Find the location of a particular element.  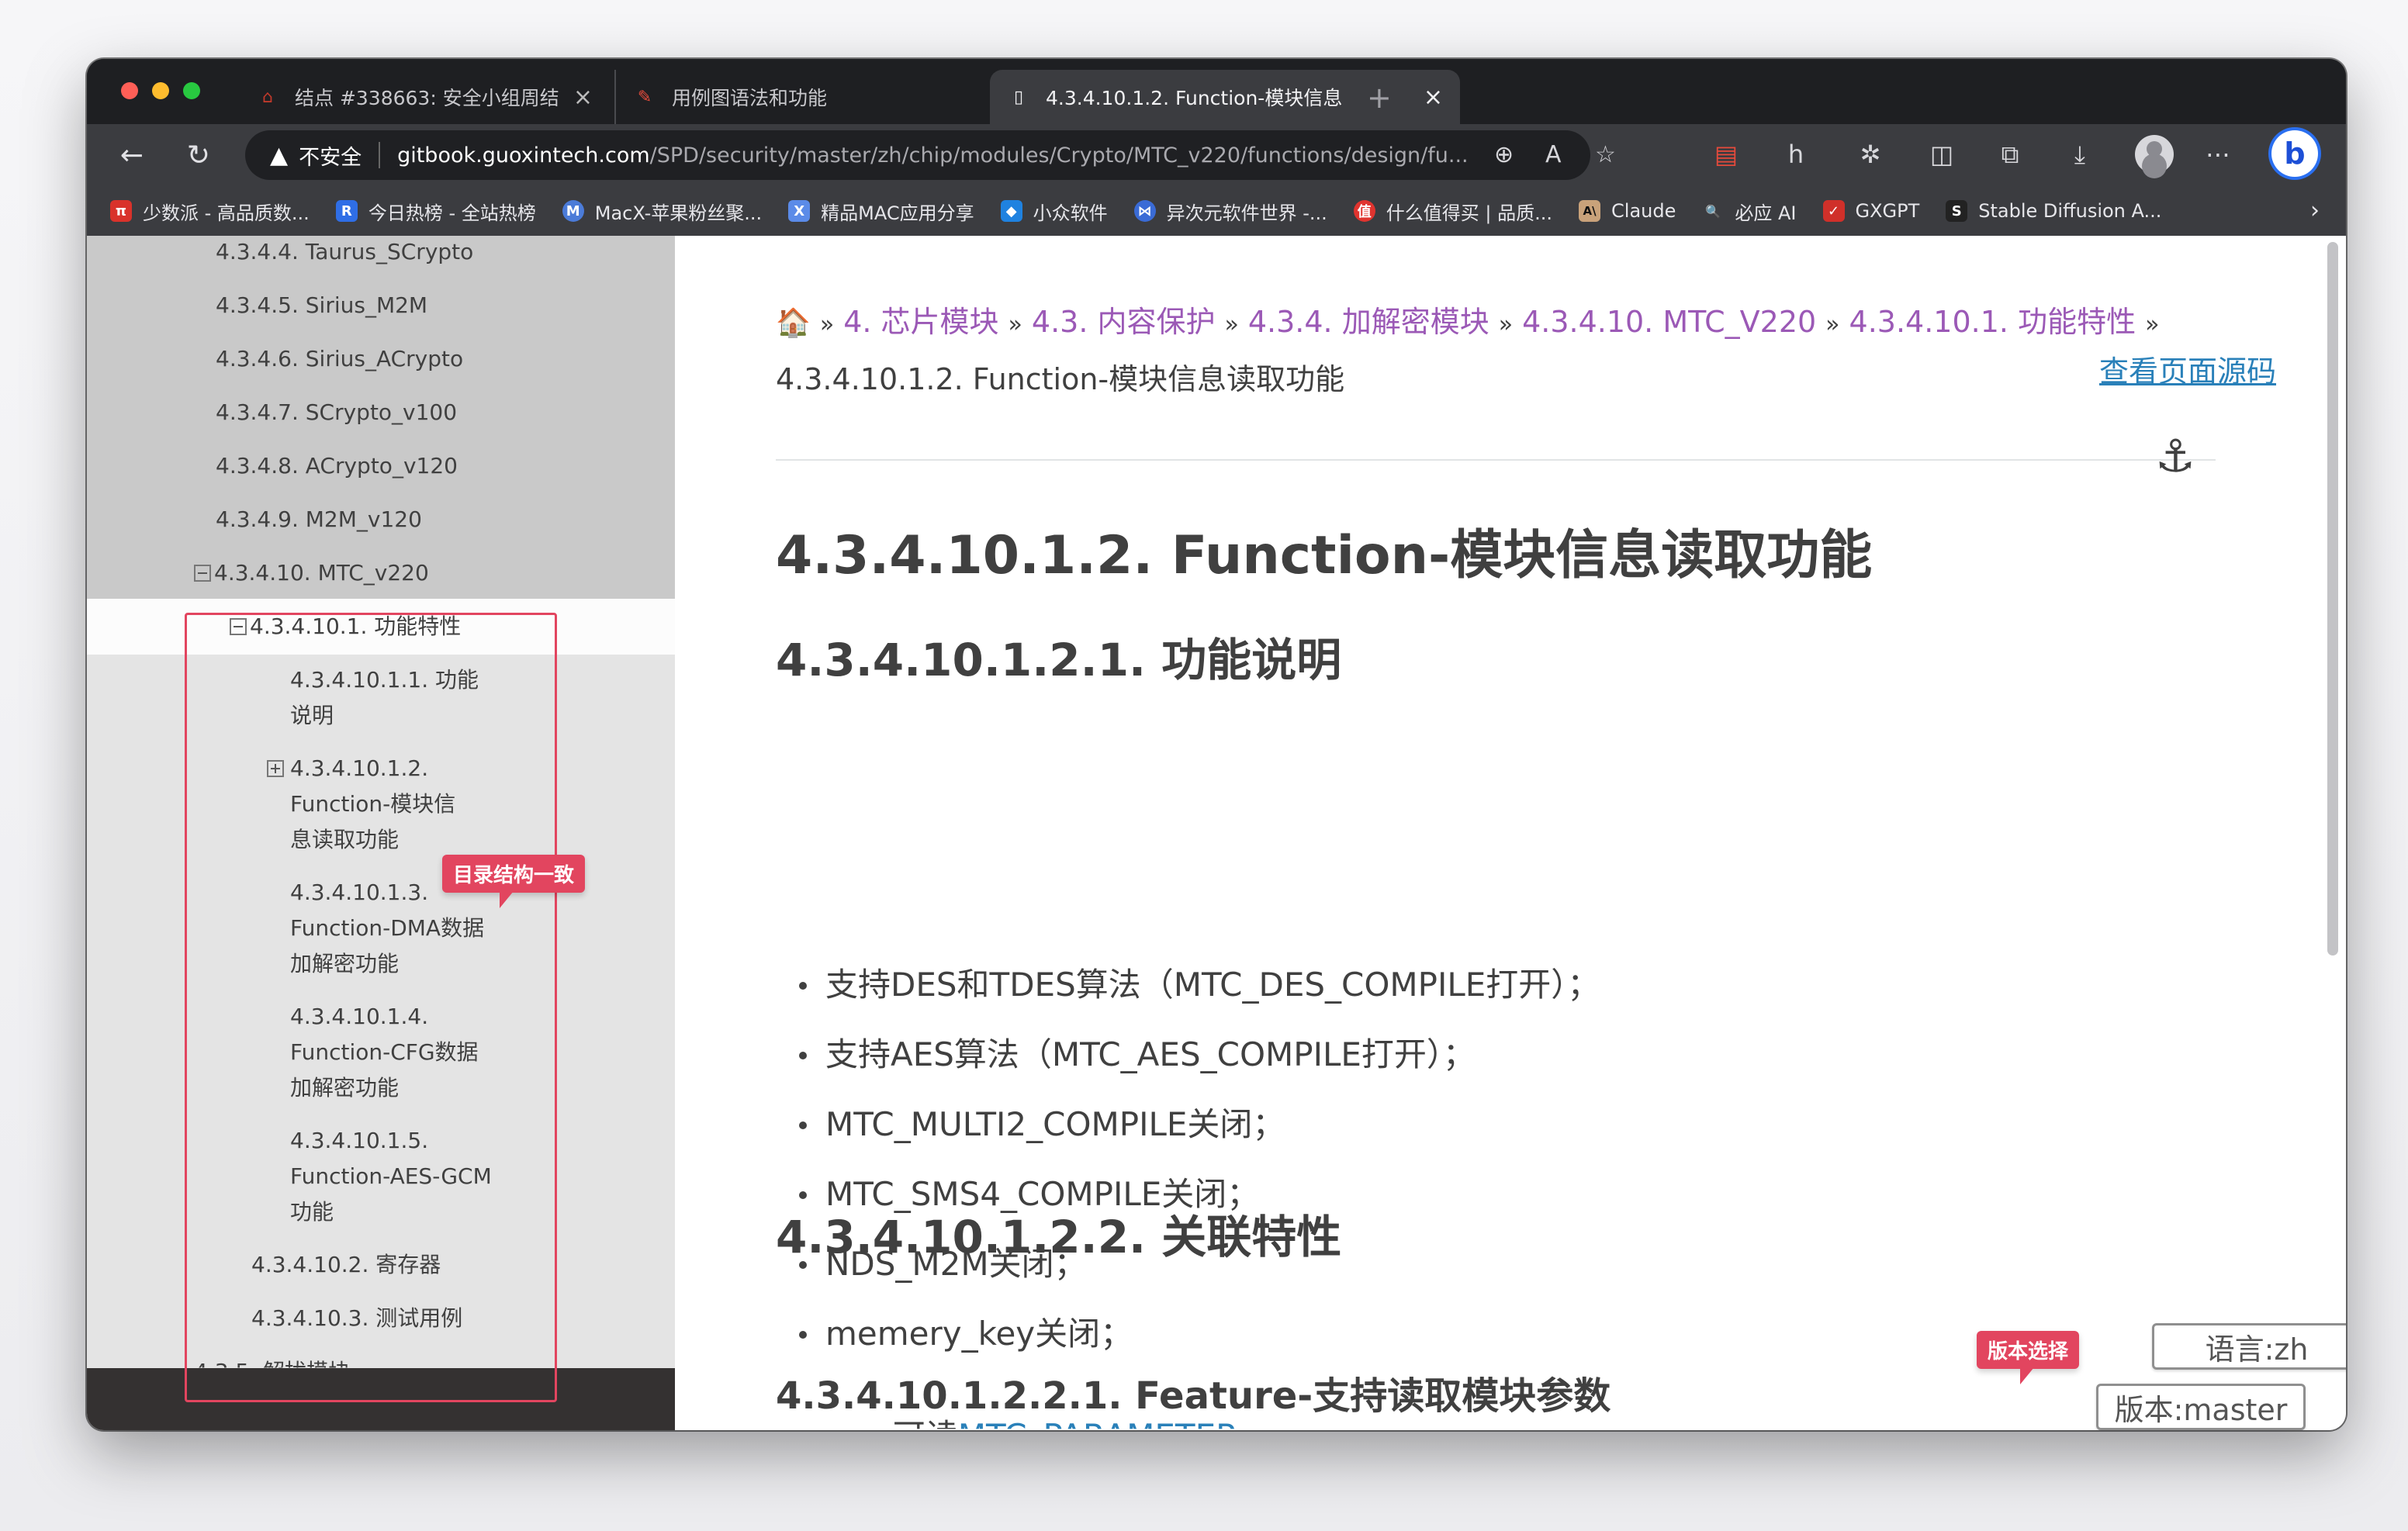

bookmark-label: 必应 AI is located at coordinates (1766, 213).